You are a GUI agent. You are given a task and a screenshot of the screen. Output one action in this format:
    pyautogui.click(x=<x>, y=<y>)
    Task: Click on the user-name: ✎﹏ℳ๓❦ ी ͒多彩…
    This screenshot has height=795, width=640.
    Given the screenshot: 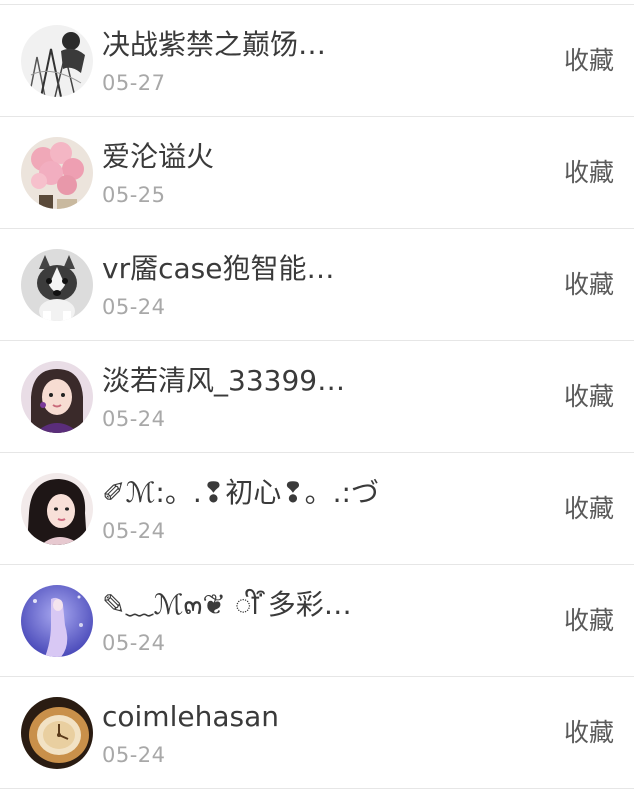 What is the action you would take?
    pyautogui.click(x=227, y=605)
    